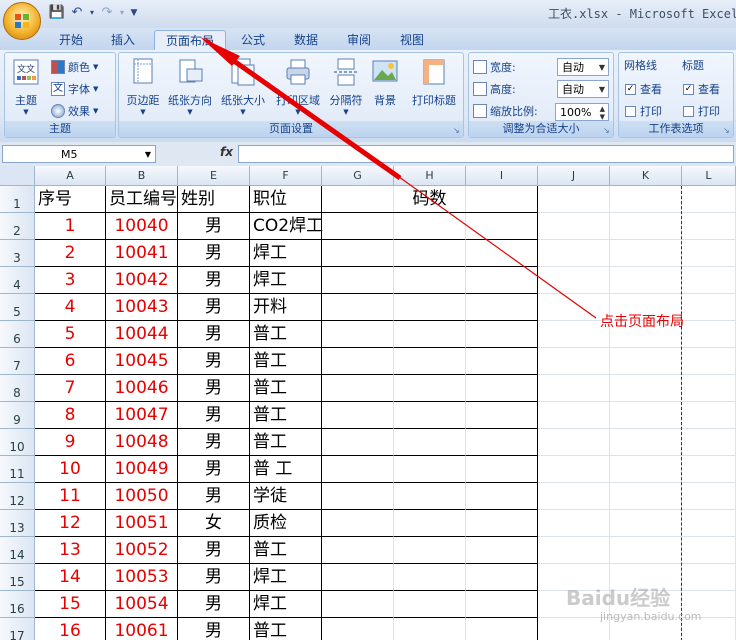 Image resolution: width=736 pixels, height=640 pixels. I want to click on table-cell: 质检, so click(286, 523).